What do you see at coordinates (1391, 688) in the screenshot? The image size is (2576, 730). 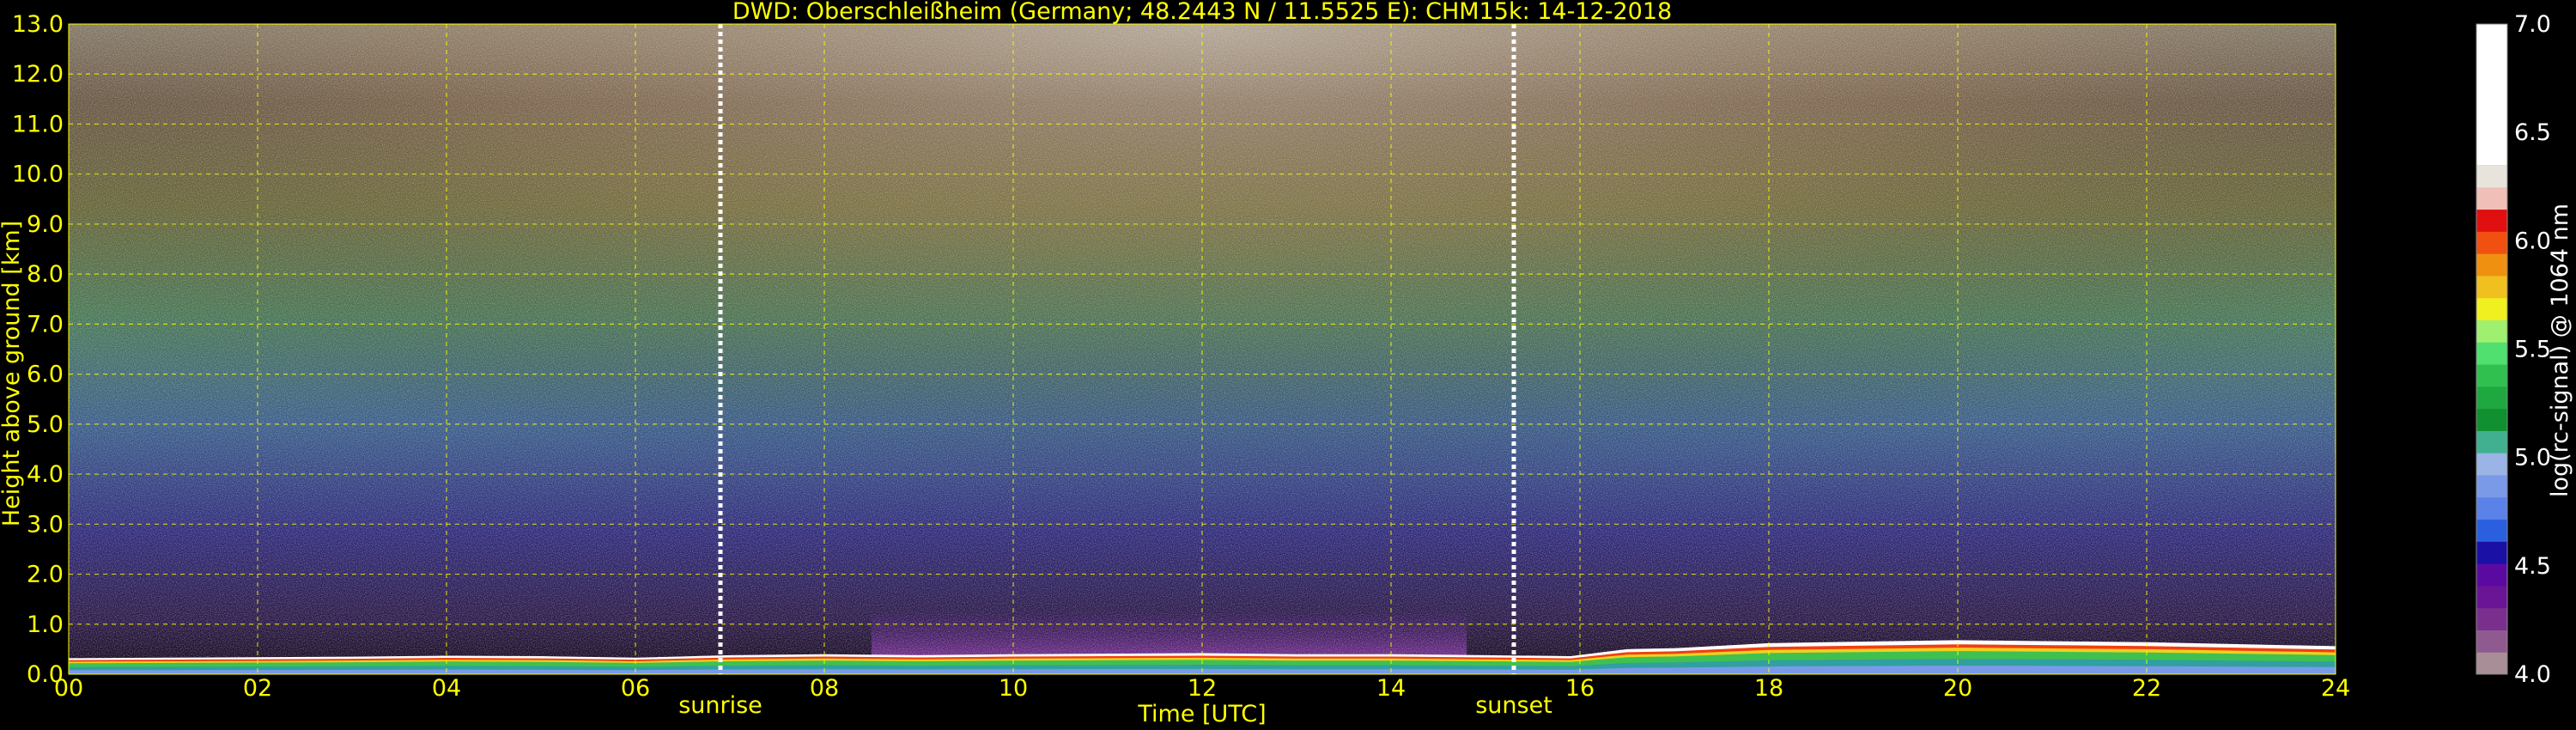 I see `x-tick-label: 14` at bounding box center [1391, 688].